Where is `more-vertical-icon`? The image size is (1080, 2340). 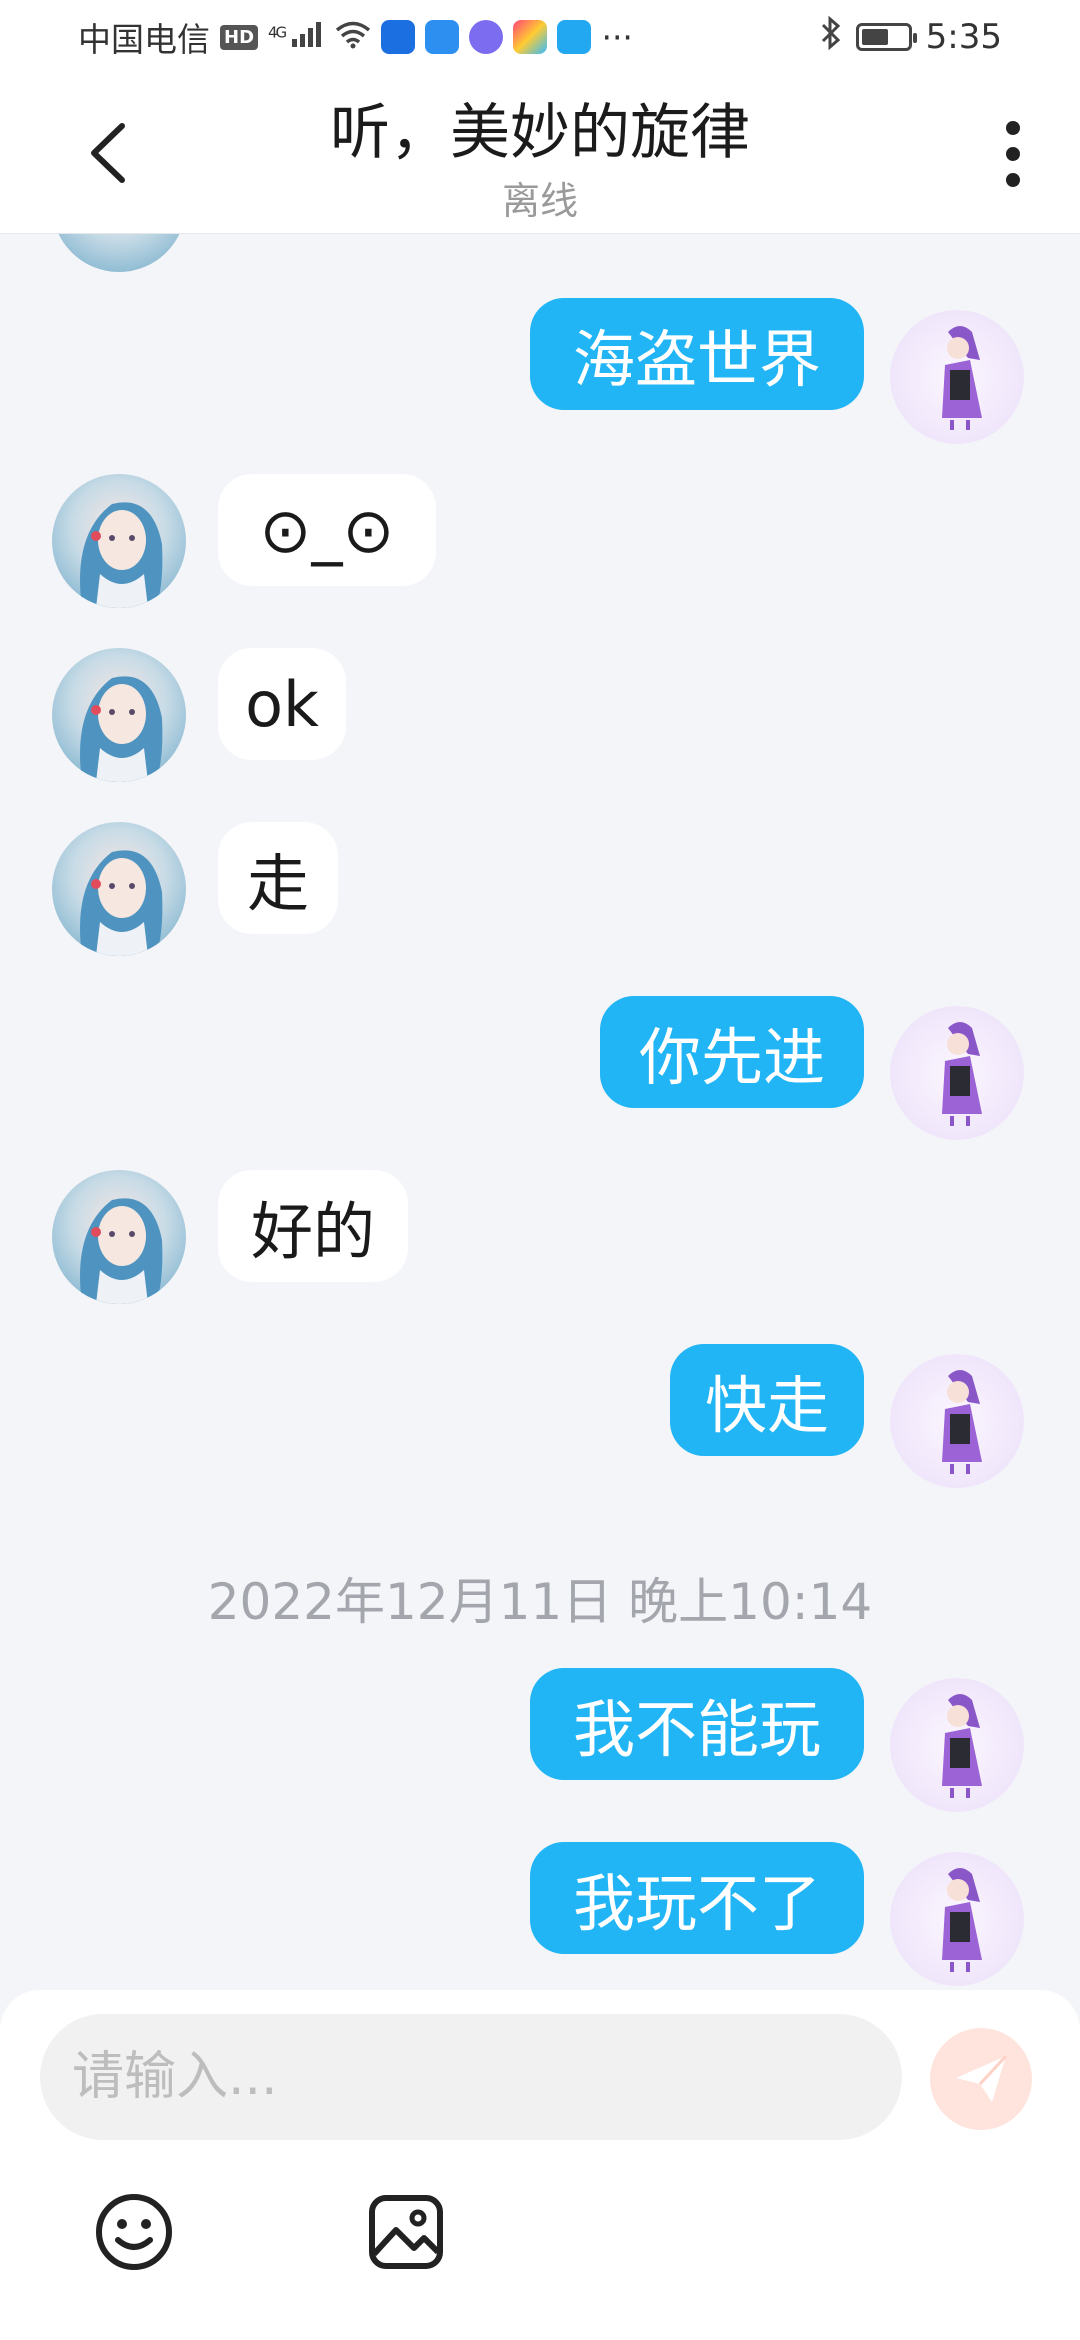
more-vertical-icon is located at coordinates (1013, 128).